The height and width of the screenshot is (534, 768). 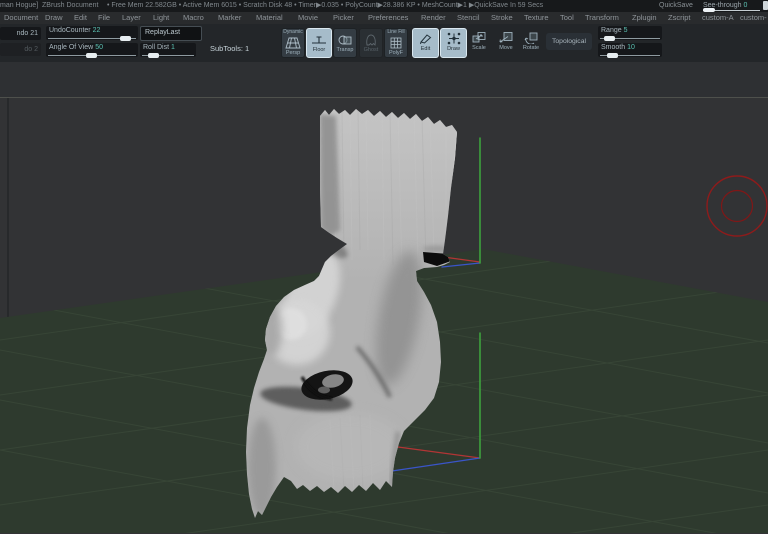 What do you see at coordinates (737, 206) in the screenshot?
I see `brush-cursor-circle` at bounding box center [737, 206].